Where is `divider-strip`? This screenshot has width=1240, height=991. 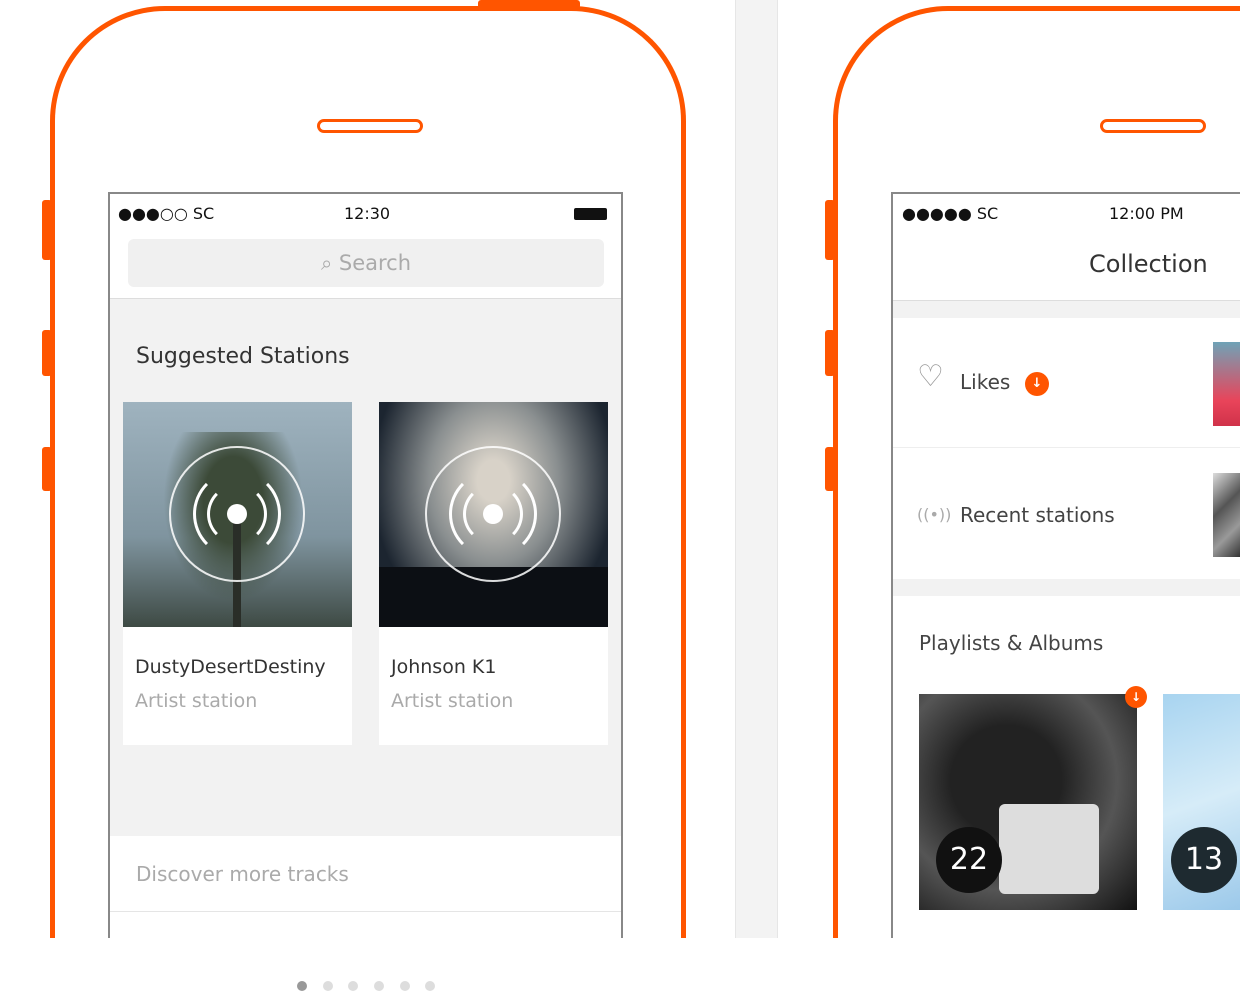
divider-strip is located at coordinates (756, 469).